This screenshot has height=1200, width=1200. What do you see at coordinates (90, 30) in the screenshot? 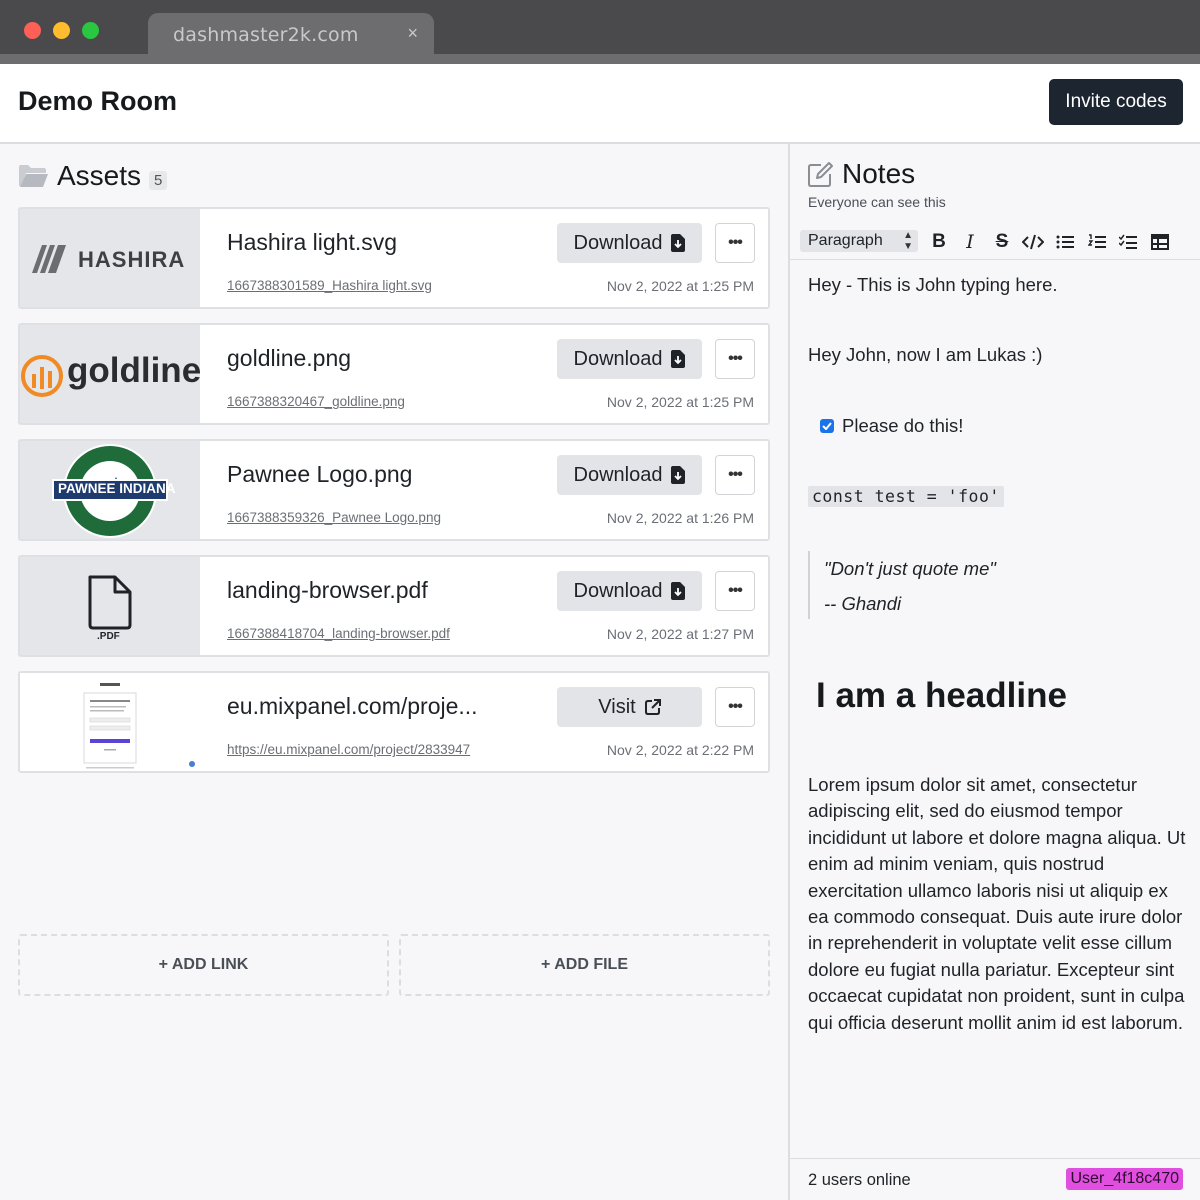
I see `maximize-window-button` at bounding box center [90, 30].